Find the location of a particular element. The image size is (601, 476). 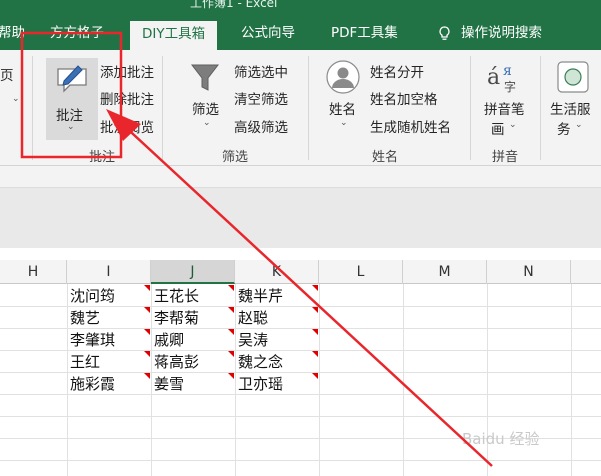

highlight-box is located at coordinates (71, 95).